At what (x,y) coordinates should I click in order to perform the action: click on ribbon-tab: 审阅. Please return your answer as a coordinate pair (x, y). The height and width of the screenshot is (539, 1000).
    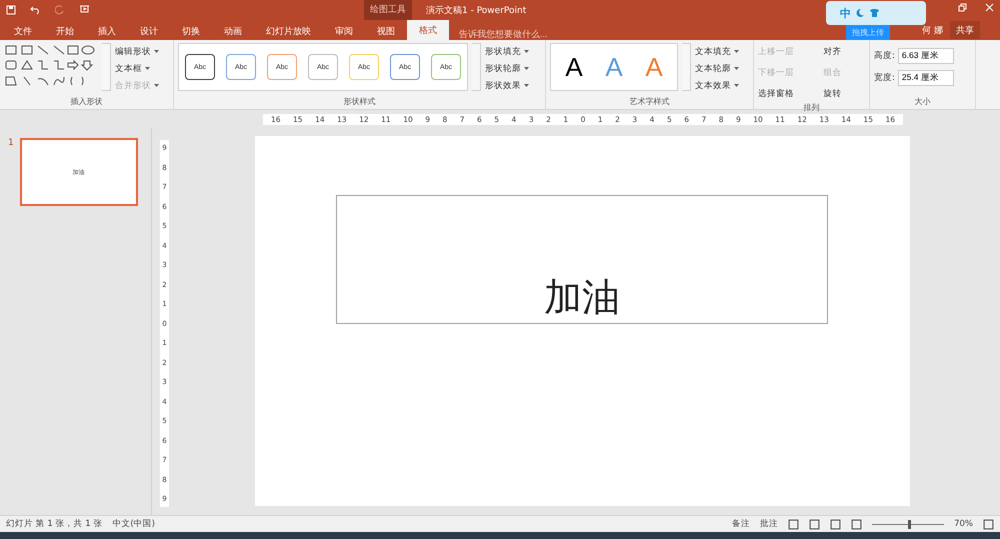
    Looking at the image, I should click on (344, 31).